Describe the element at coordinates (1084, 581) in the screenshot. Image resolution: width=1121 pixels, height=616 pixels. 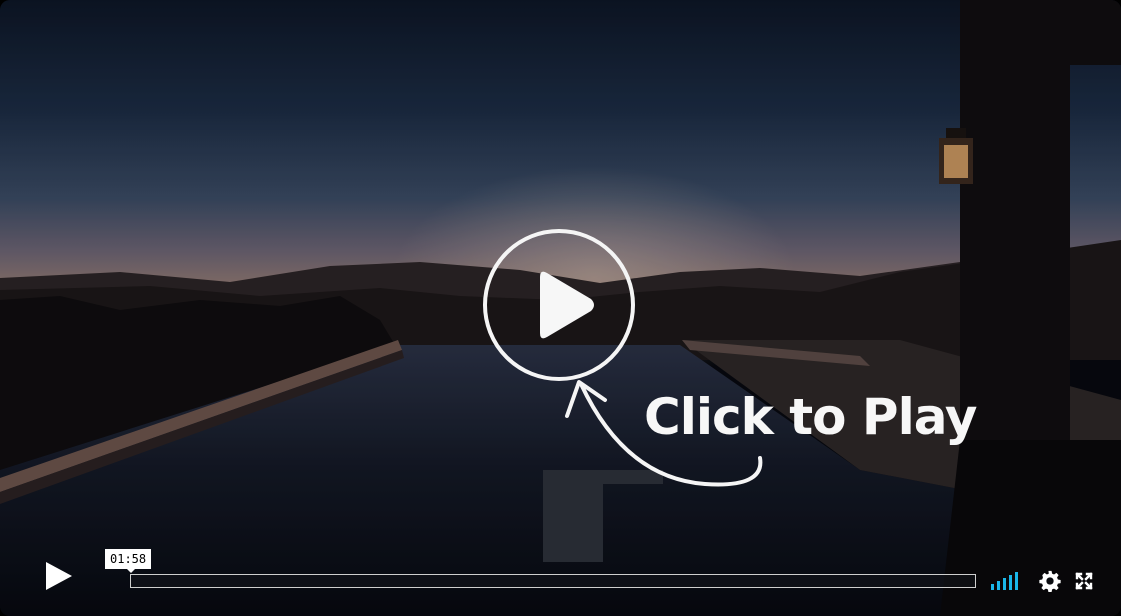
I see `fullscreen-icon` at that location.